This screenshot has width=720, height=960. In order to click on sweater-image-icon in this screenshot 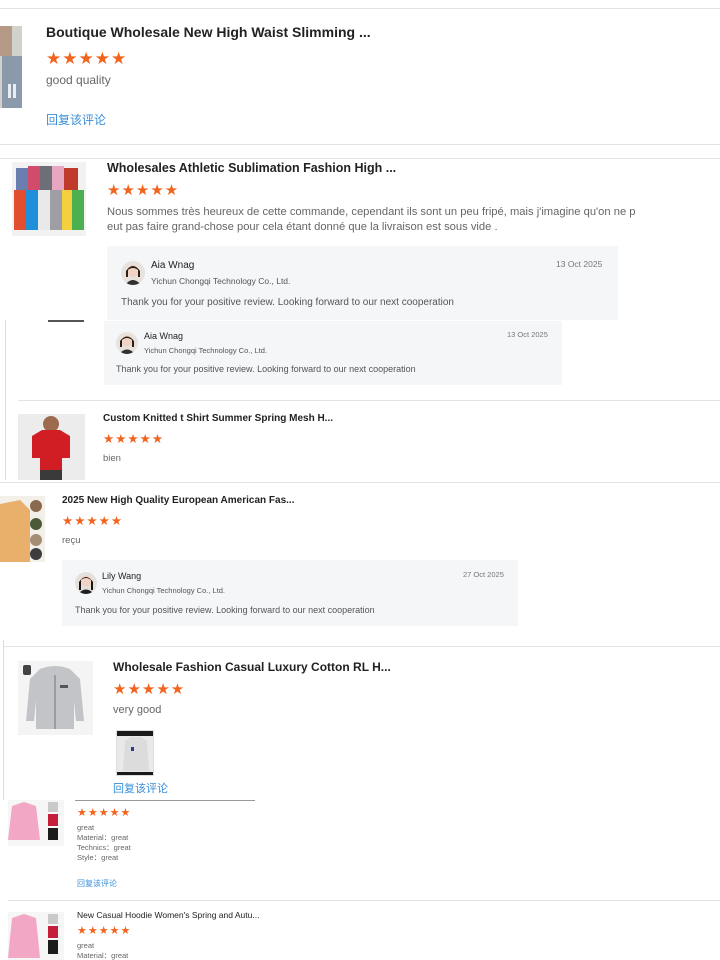, I will do `click(22, 529)`.